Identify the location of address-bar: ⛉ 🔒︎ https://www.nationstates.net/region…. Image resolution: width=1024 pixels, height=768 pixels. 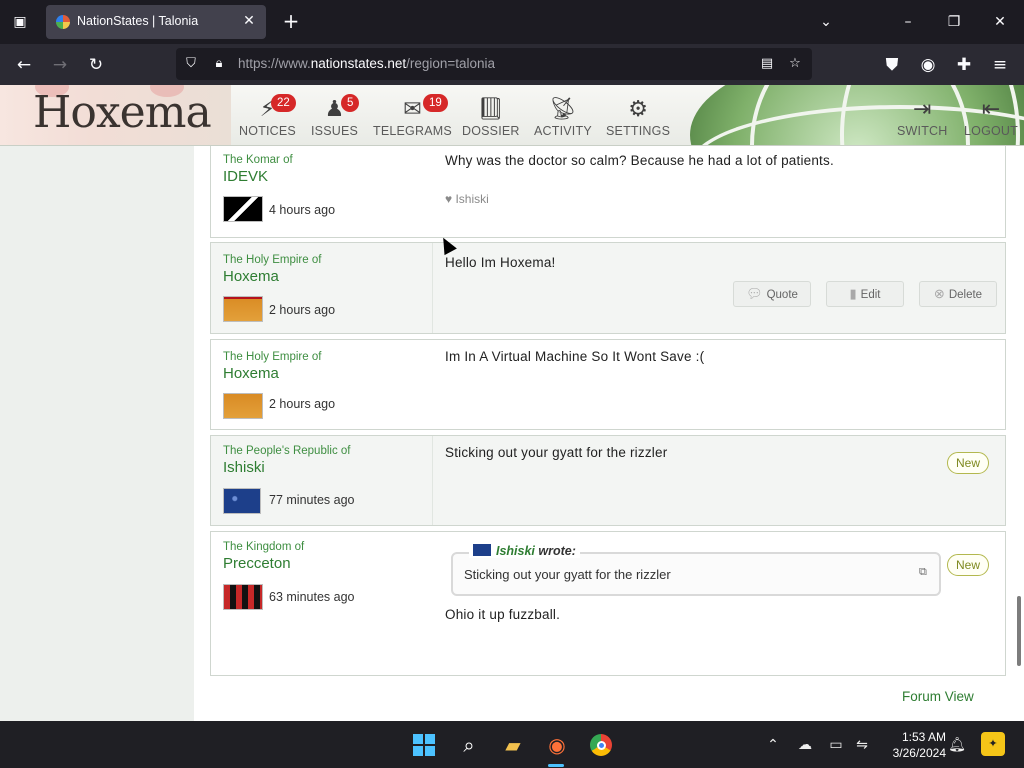
(494, 64).